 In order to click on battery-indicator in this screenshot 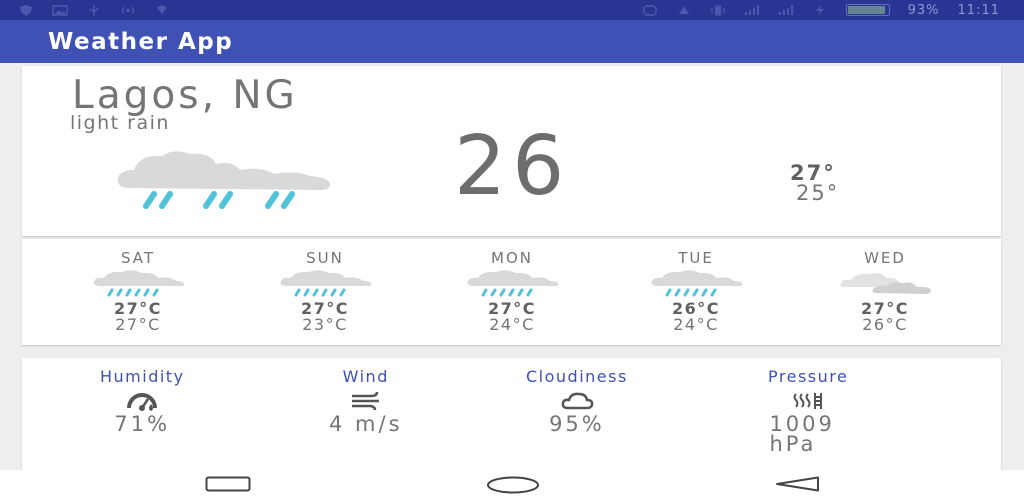, I will do `click(867, 10)`.